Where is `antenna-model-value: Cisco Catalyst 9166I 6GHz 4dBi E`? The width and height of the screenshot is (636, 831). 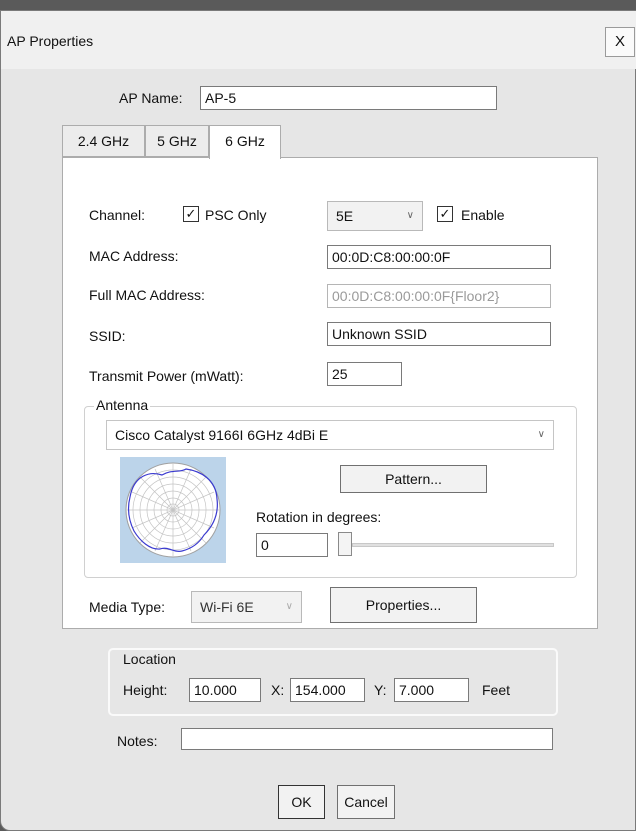
antenna-model-value: Cisco Catalyst 9166I 6GHz 4dBi E is located at coordinates (222, 435).